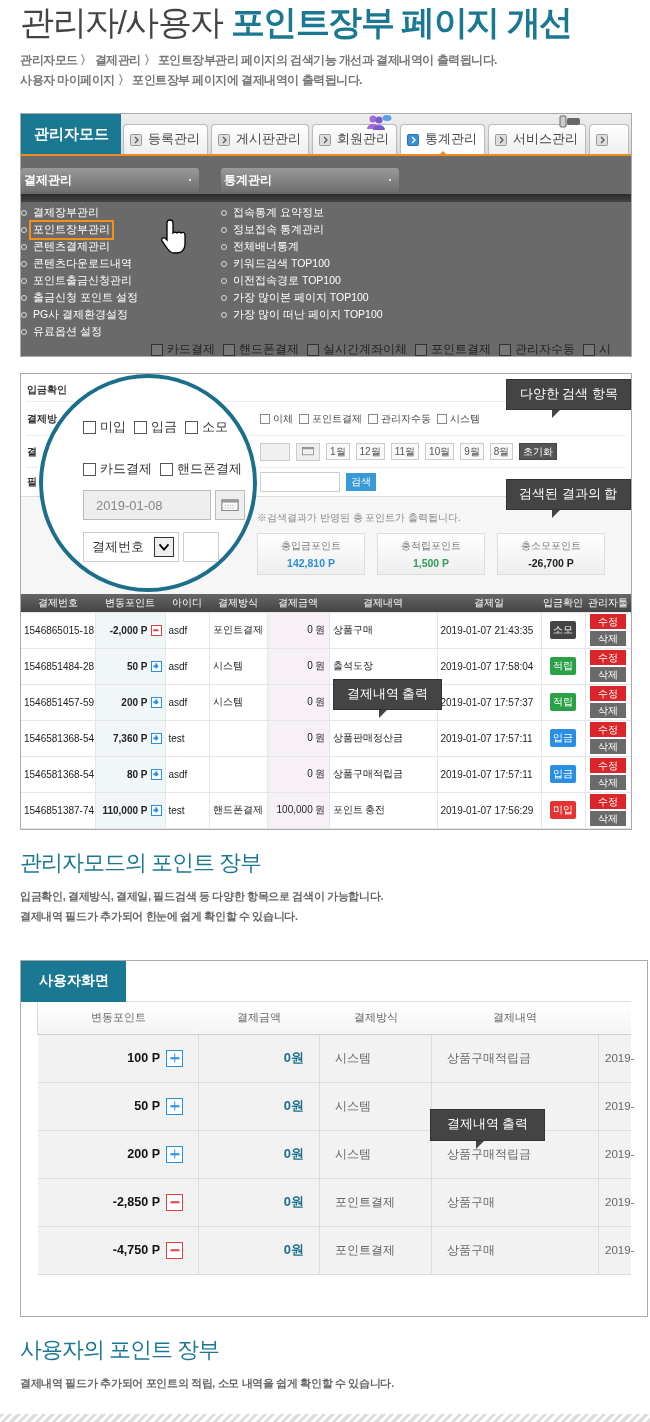 The image size is (650, 1422). I want to click on column-header: 결제일, so click(489, 603).